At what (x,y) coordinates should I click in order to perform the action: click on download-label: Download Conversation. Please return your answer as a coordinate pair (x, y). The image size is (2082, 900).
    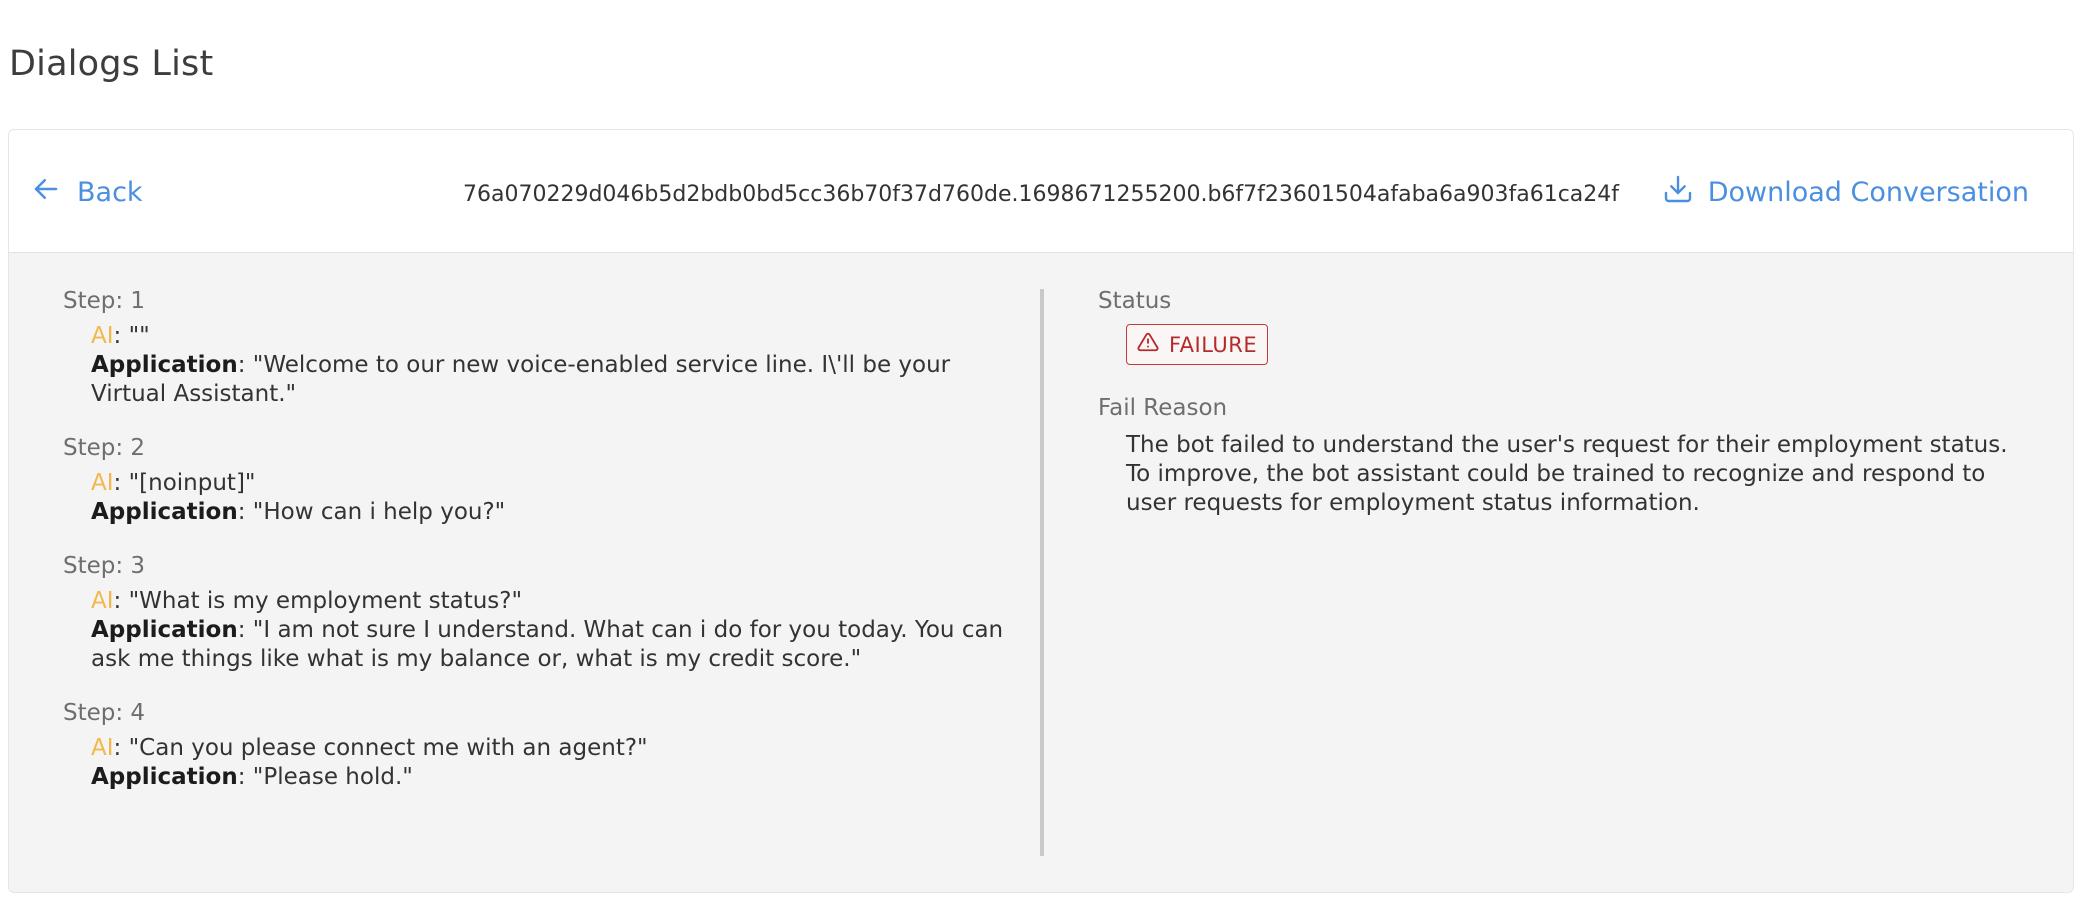
    Looking at the image, I should click on (1868, 192).